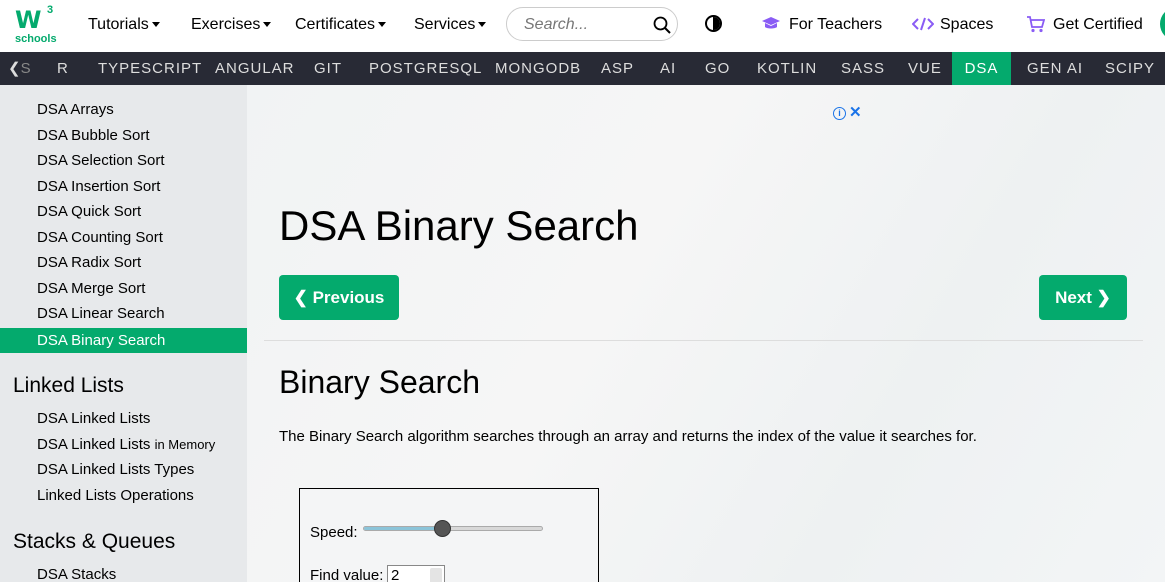  I want to click on speed-slider-fill, so click(401, 528).